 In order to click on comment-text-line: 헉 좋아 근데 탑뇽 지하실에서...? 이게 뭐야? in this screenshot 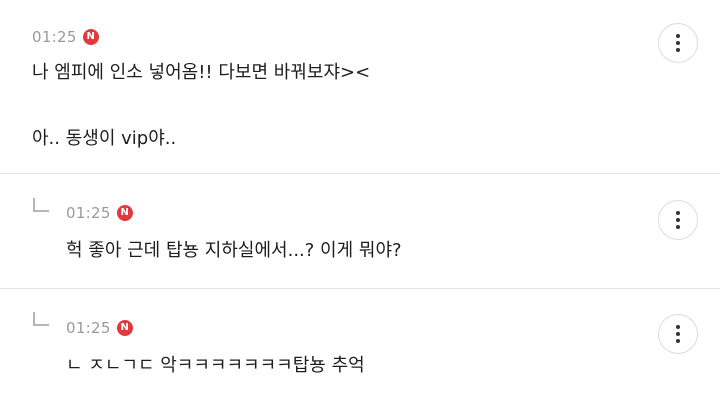, I will do `click(234, 250)`.